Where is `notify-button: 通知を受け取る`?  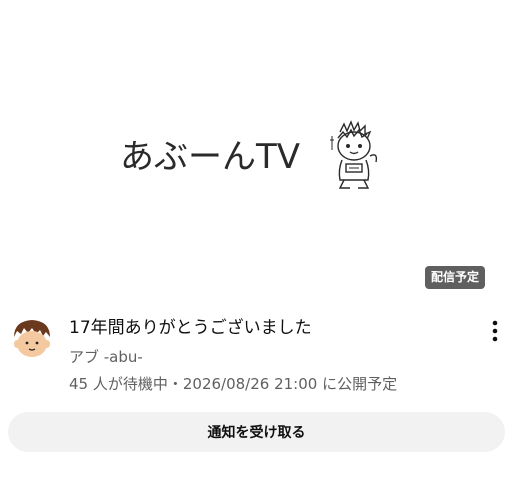
notify-button: 通知を受け取る is located at coordinates (256, 432).